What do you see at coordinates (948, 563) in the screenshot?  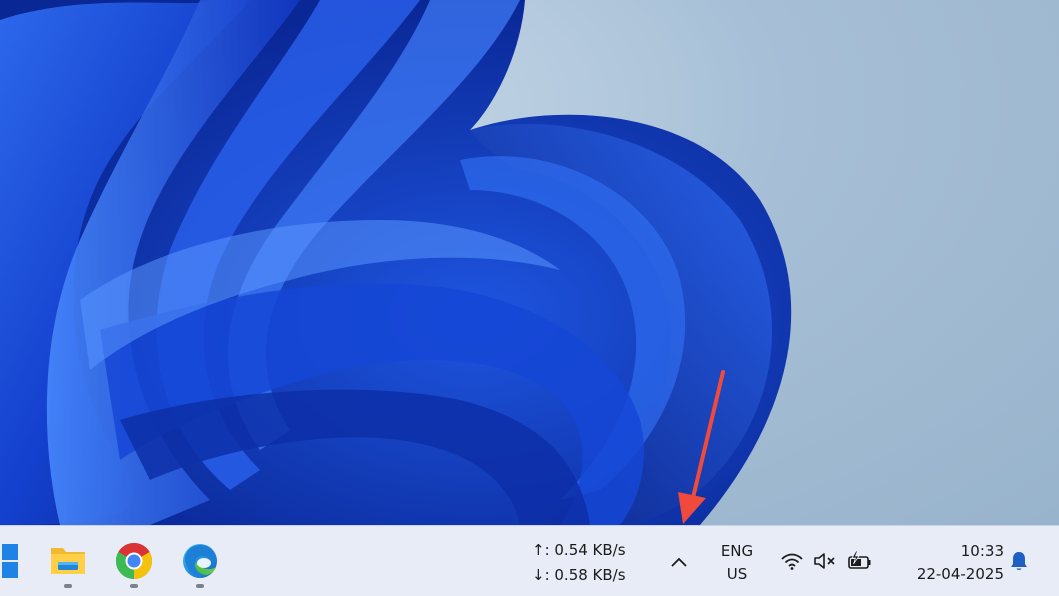 I see `clock-date: 10:33 22-04-2025` at bounding box center [948, 563].